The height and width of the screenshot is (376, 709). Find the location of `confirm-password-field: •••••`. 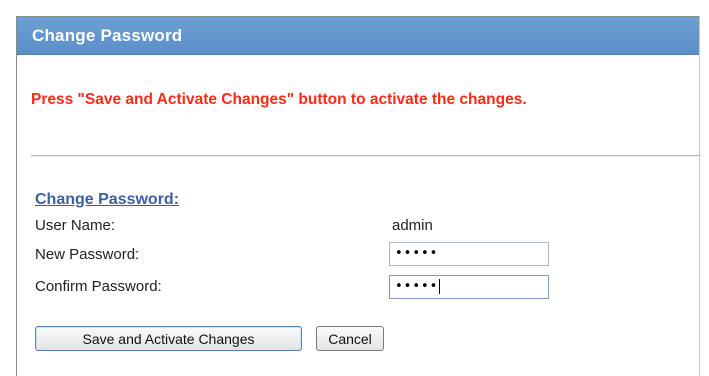

confirm-password-field: ••••• is located at coordinates (469, 287).